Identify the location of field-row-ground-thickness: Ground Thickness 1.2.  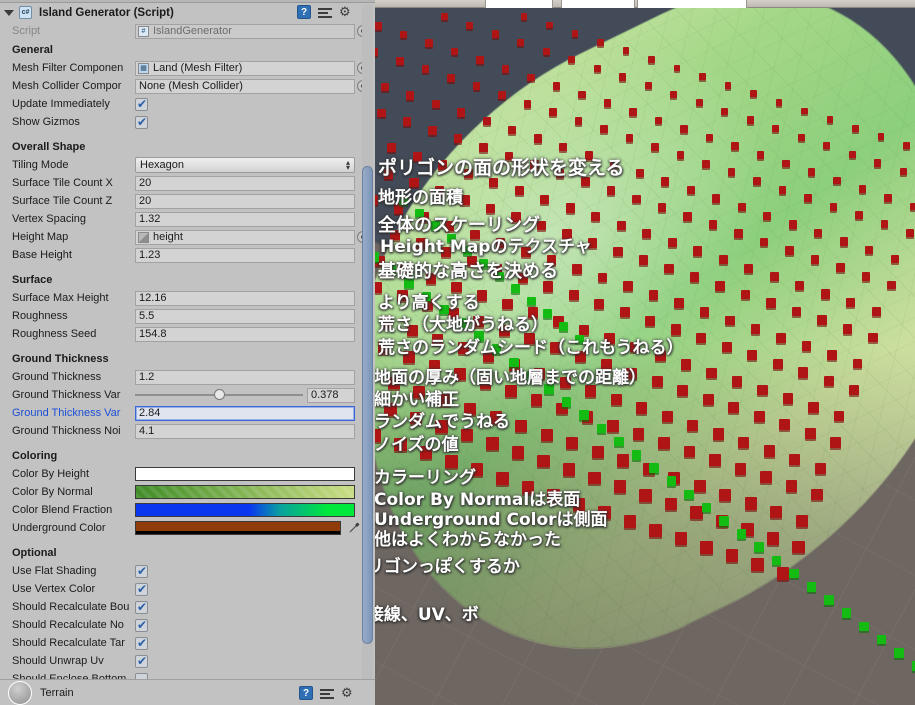
(187, 377).